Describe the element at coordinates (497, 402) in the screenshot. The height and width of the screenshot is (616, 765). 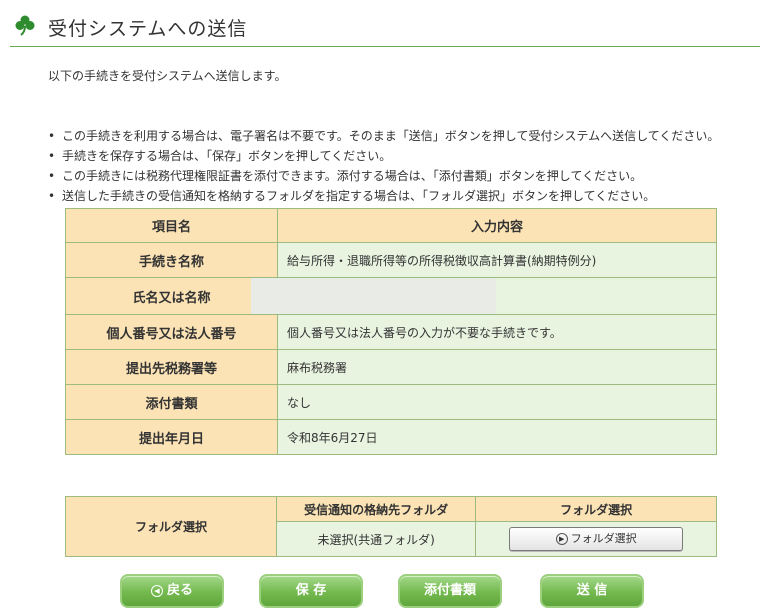
I see `row-value: なし` at that location.